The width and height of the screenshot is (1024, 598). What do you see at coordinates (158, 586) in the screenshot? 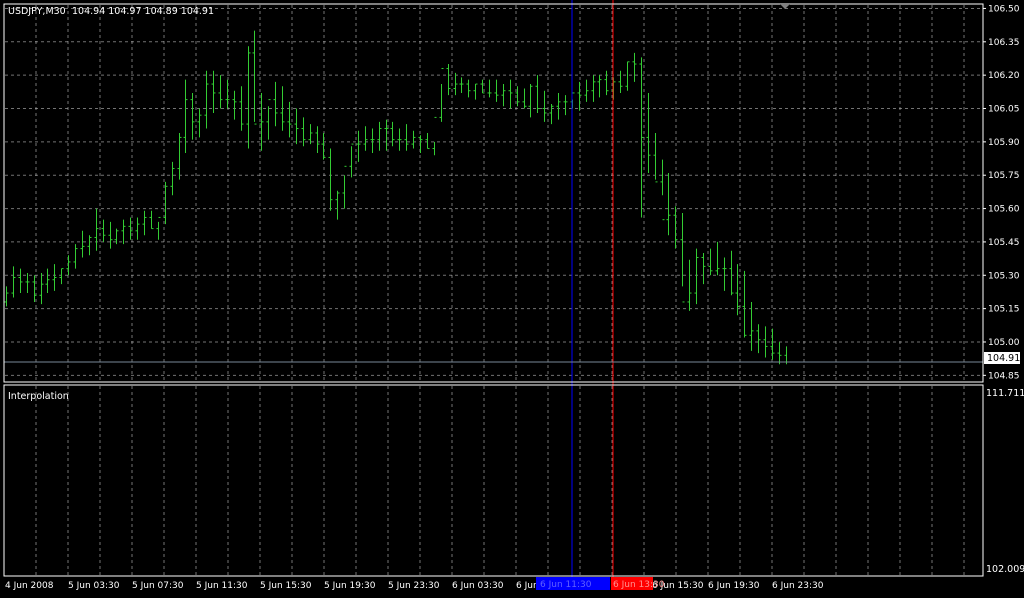
I see `x-tick-label: 5 Jun 07:30` at bounding box center [158, 586].